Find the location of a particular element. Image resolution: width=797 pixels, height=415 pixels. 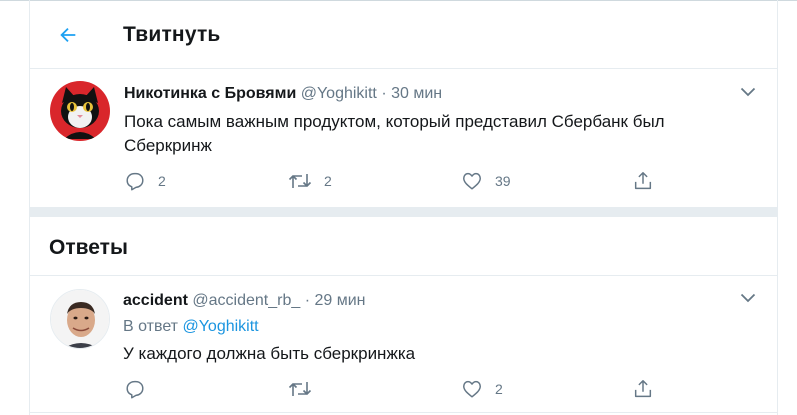

reply-context-prefix: В ответ is located at coordinates (151, 326).